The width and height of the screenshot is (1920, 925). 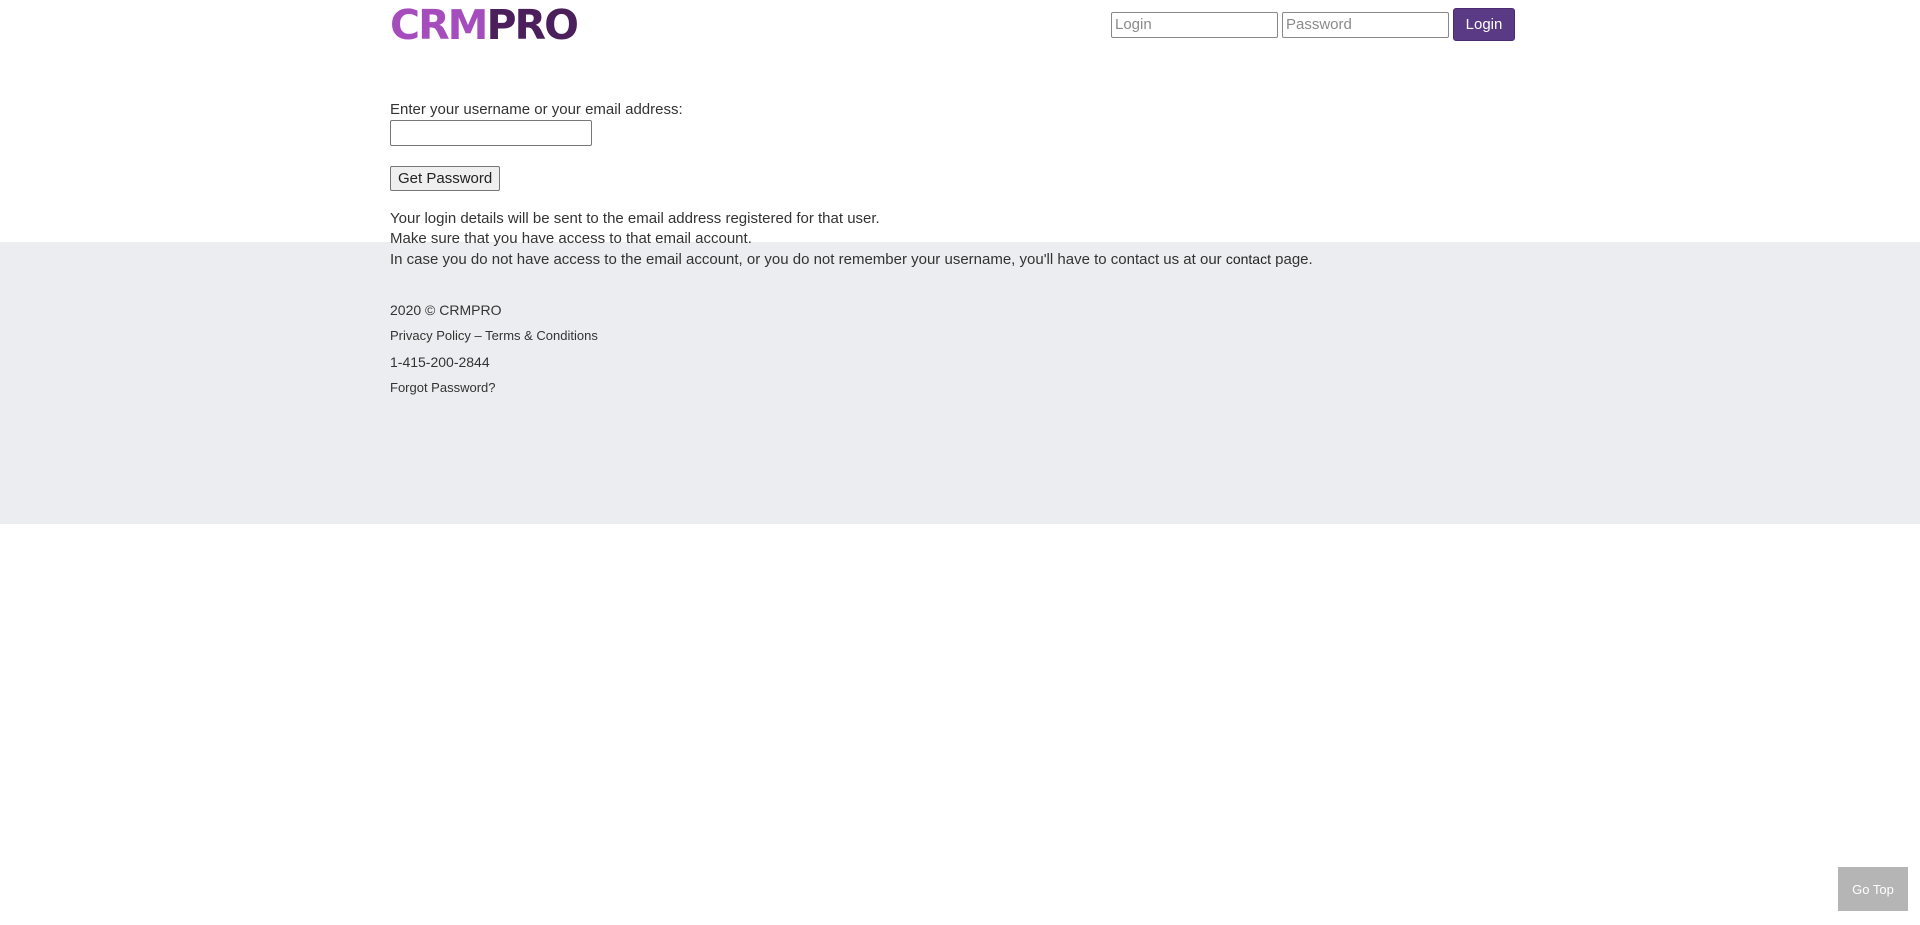 I want to click on logo-crm-text: CRM, so click(x=439, y=25).